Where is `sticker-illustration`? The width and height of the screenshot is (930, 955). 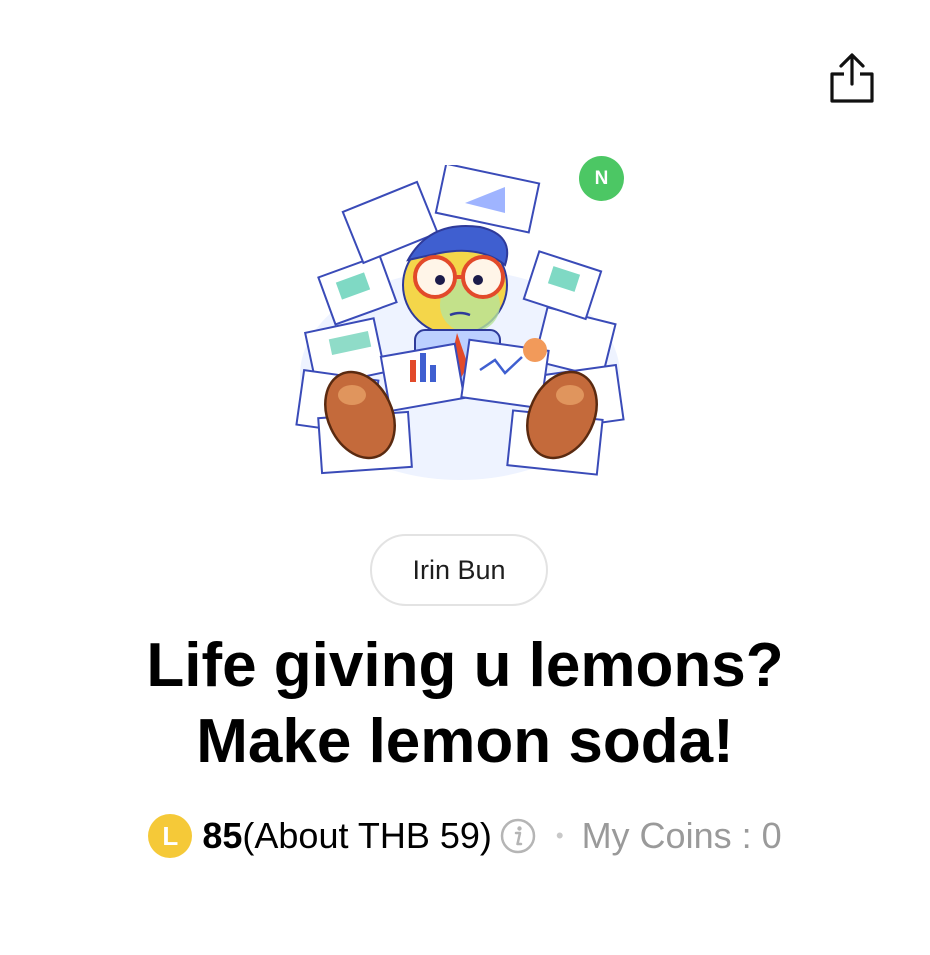
sticker-illustration is located at coordinates (460, 326).